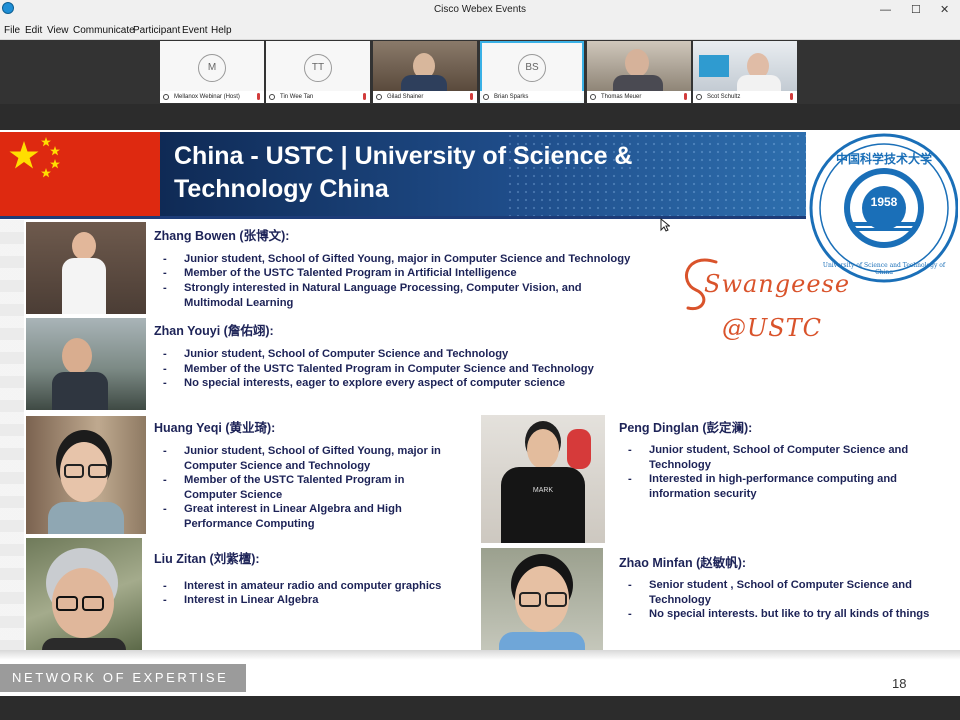  Describe the element at coordinates (207, 97) in the screenshot. I see `participant-name: Mellanox Webinar (Host)` at that location.